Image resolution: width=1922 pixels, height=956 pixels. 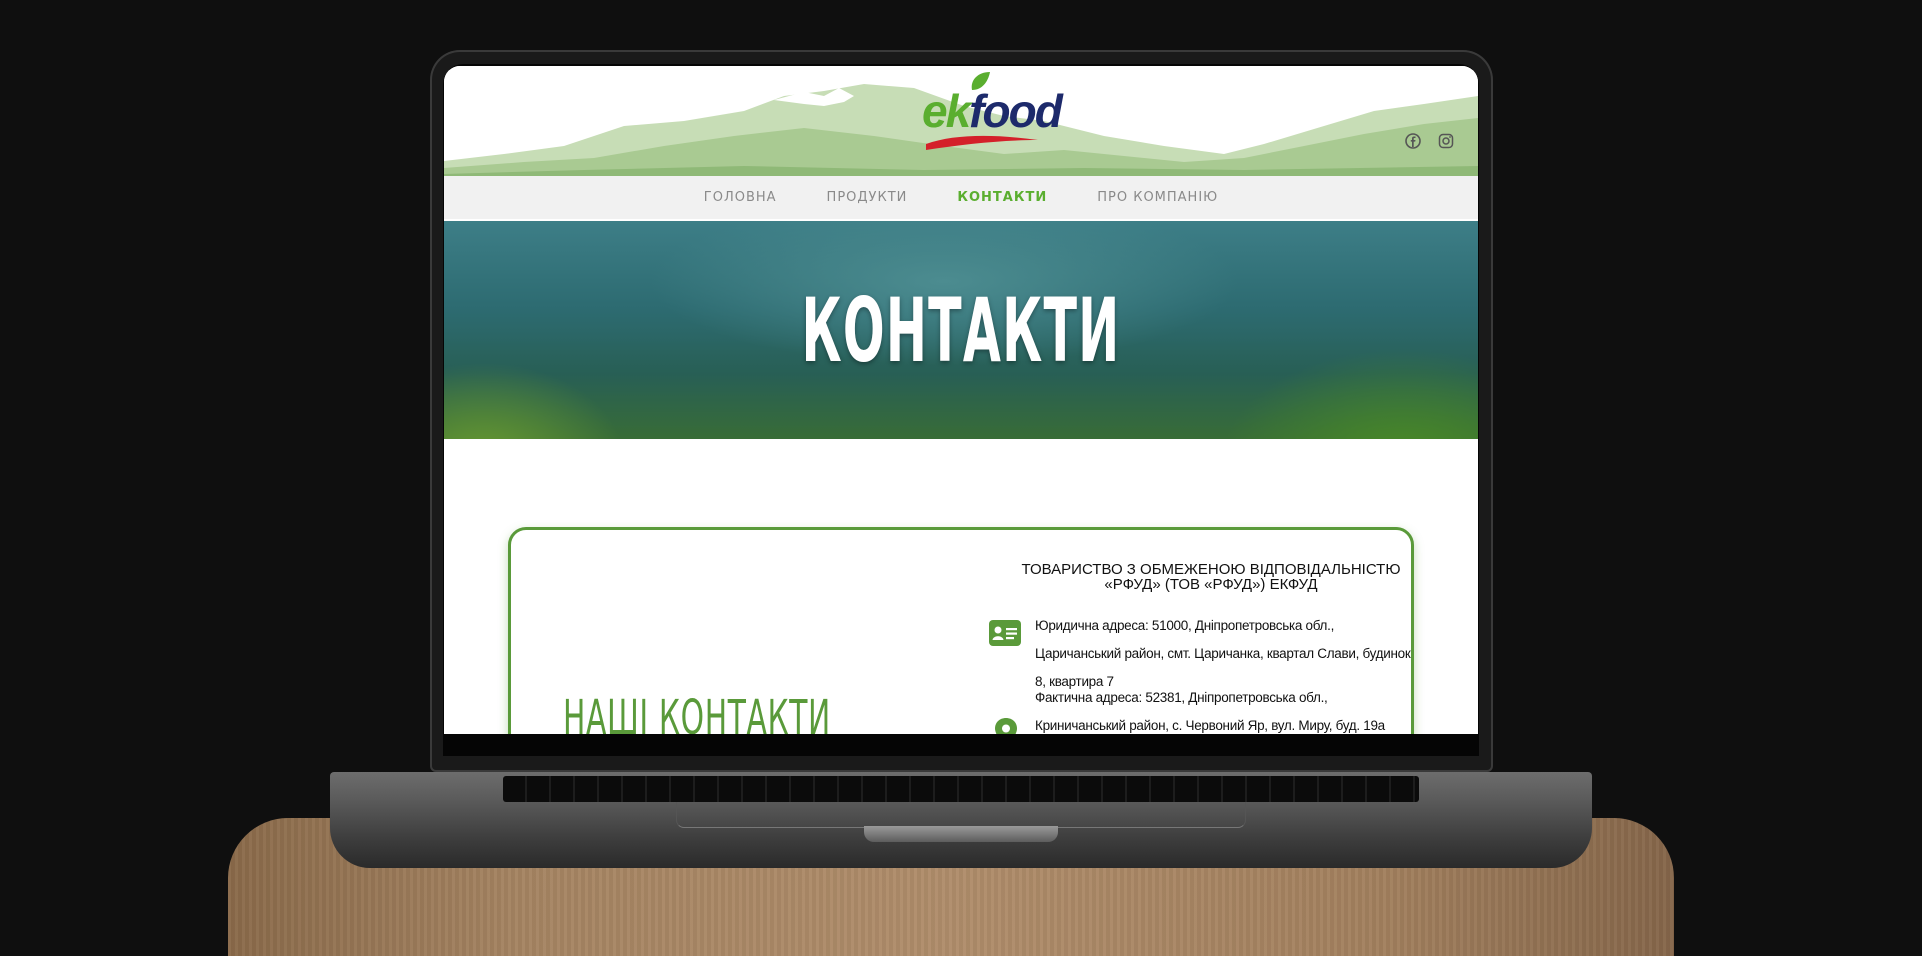 What do you see at coordinates (1413, 141) in the screenshot?
I see `facebook-icon` at bounding box center [1413, 141].